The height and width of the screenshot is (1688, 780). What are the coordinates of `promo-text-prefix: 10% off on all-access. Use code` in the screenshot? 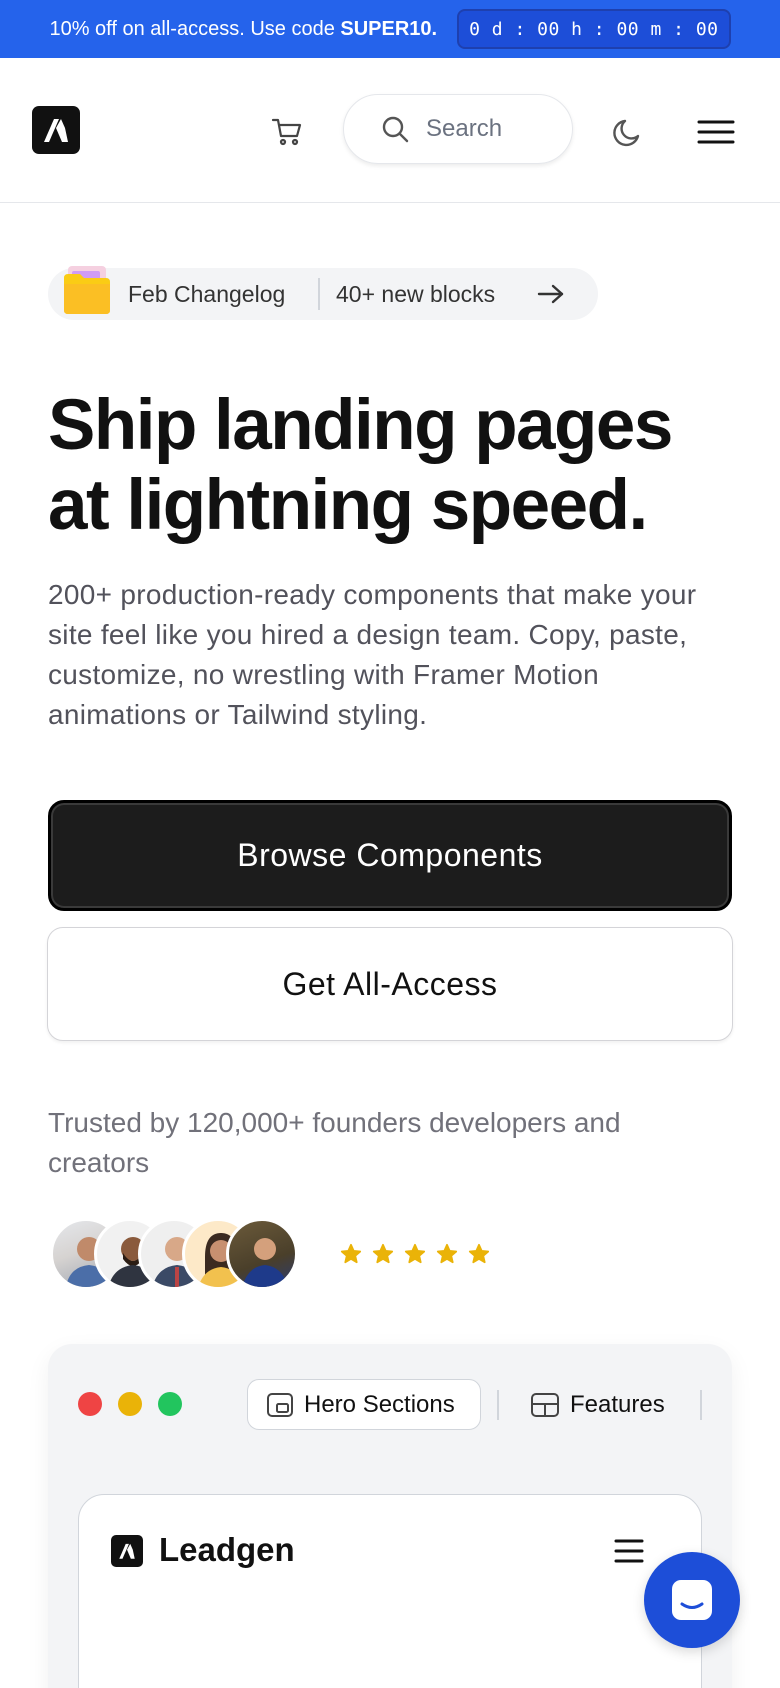 It's located at (195, 28).